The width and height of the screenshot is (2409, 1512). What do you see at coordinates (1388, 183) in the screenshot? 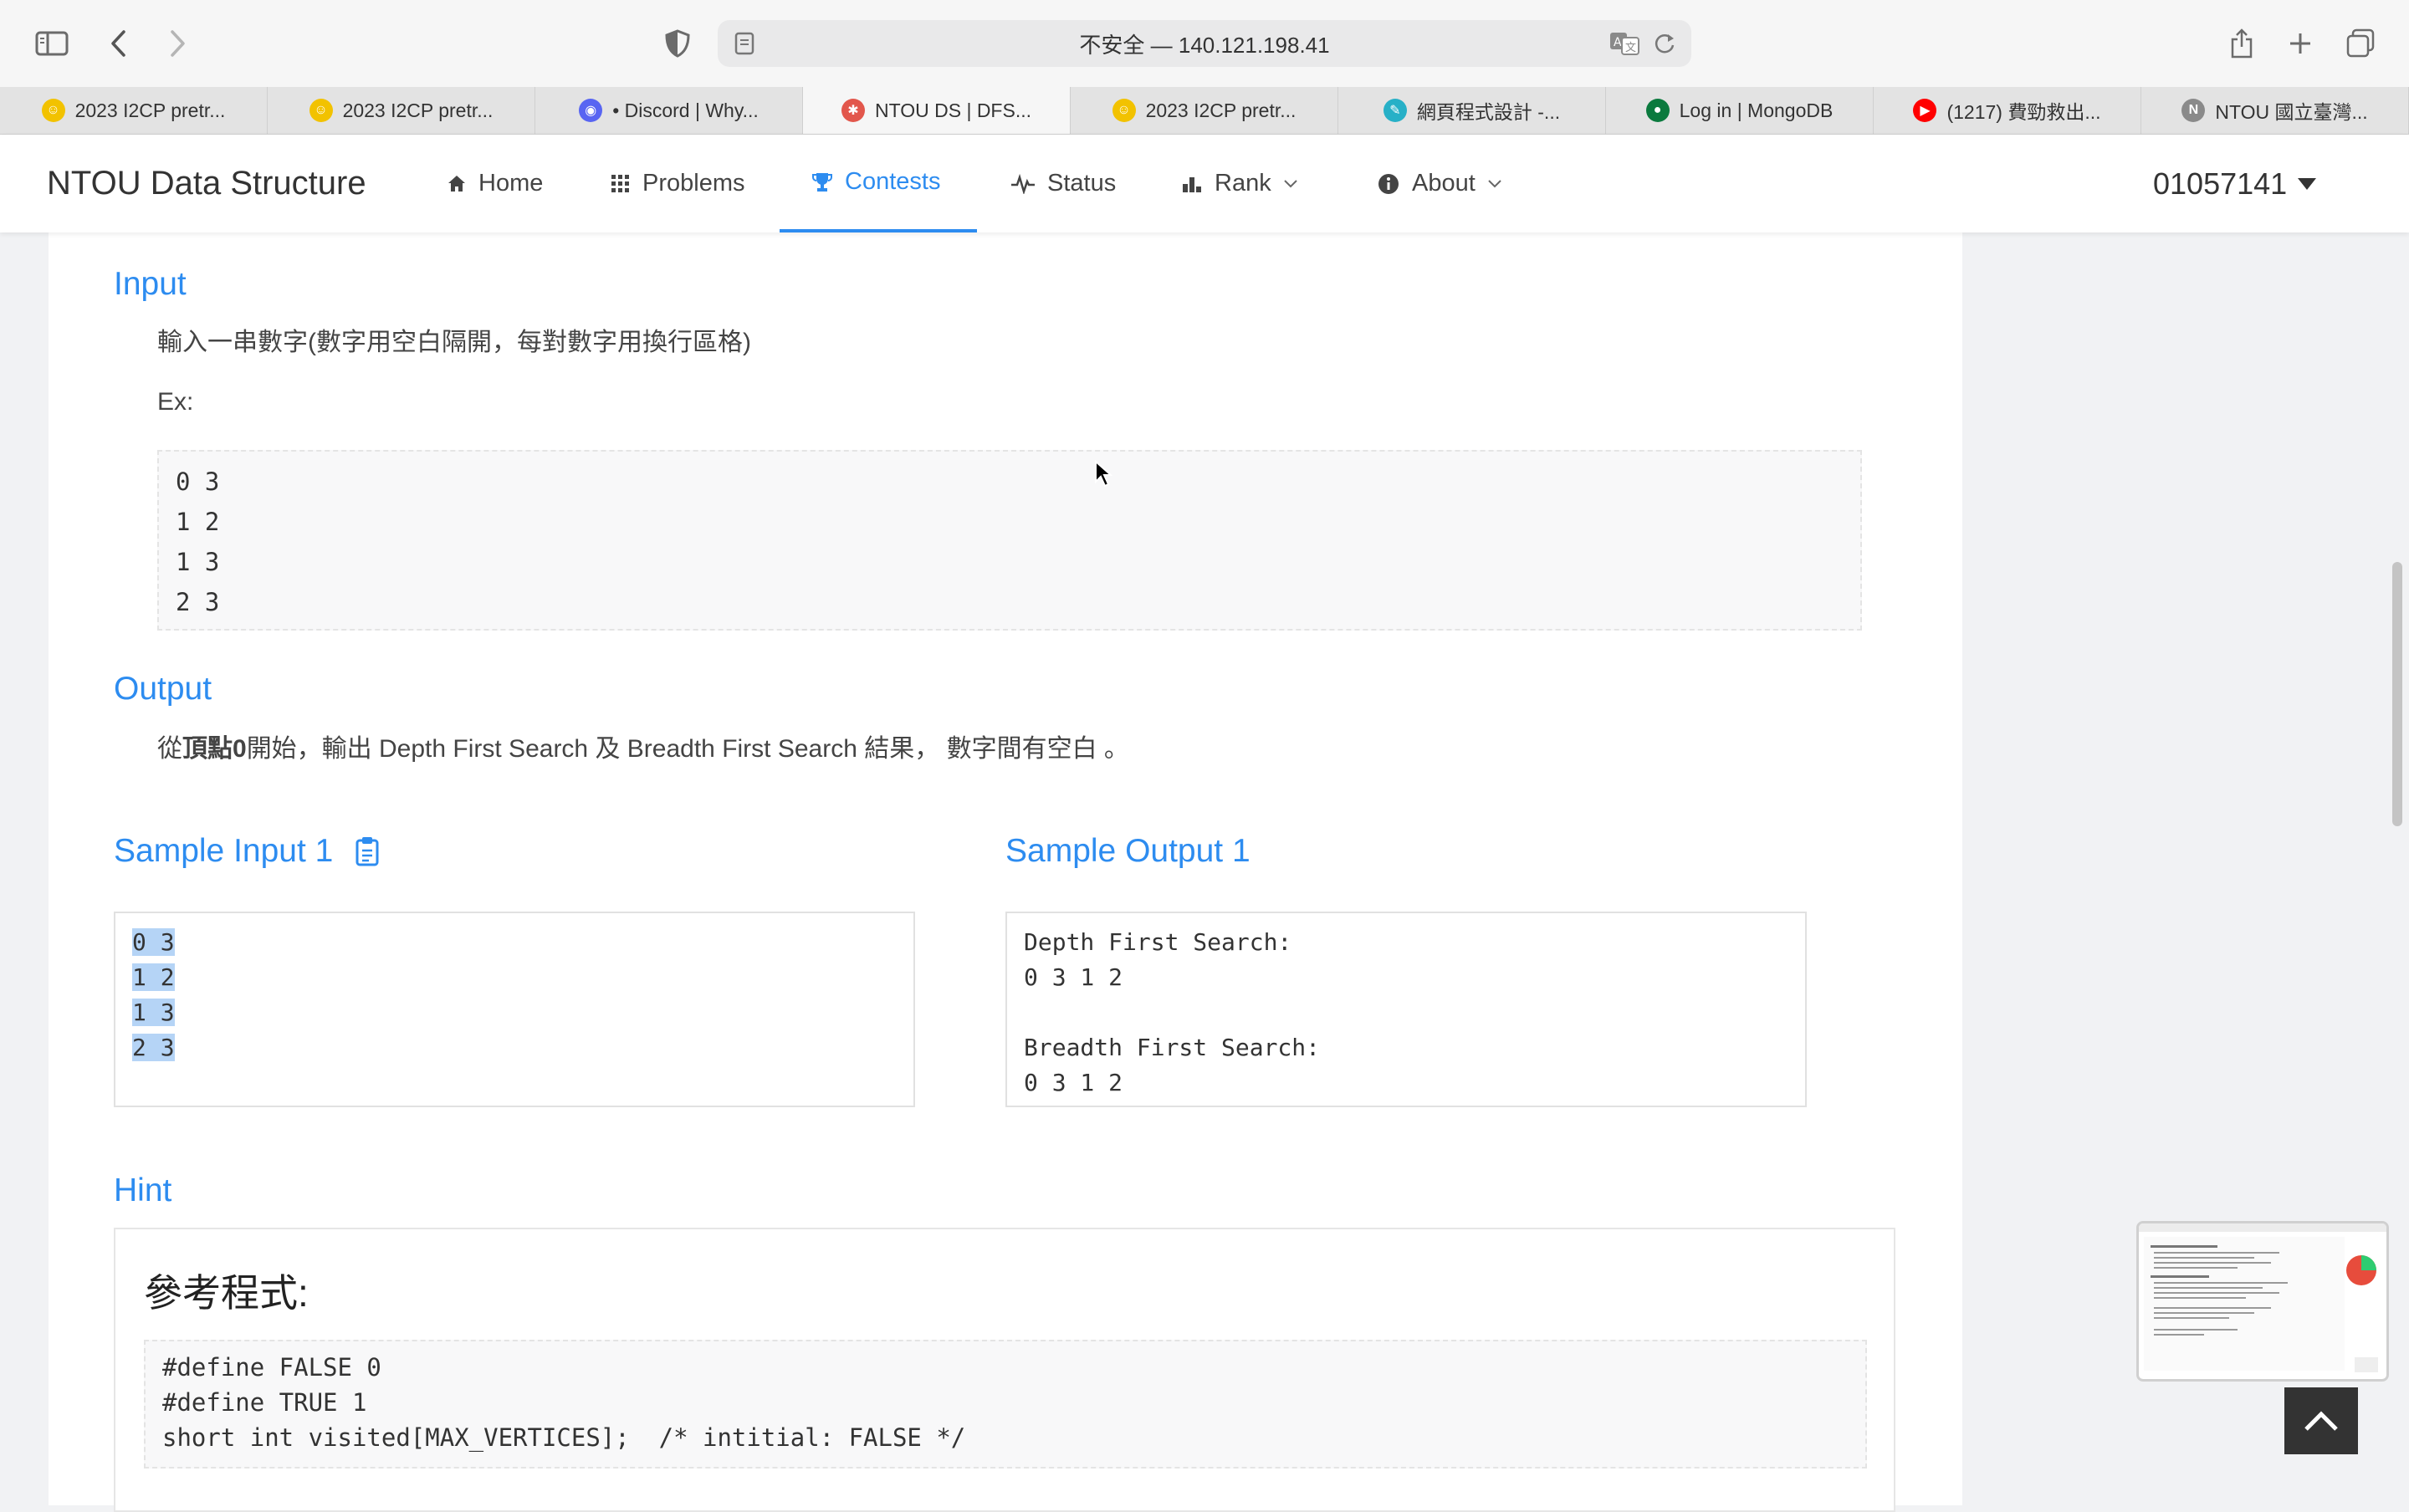
I see `info-icon` at bounding box center [1388, 183].